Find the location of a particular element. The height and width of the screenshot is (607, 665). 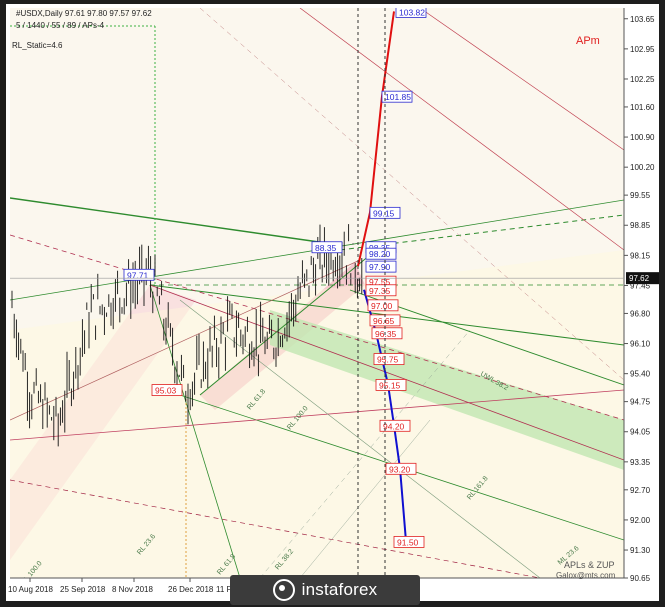

y-tick-label-14: 94.05 is located at coordinates (640, 432).